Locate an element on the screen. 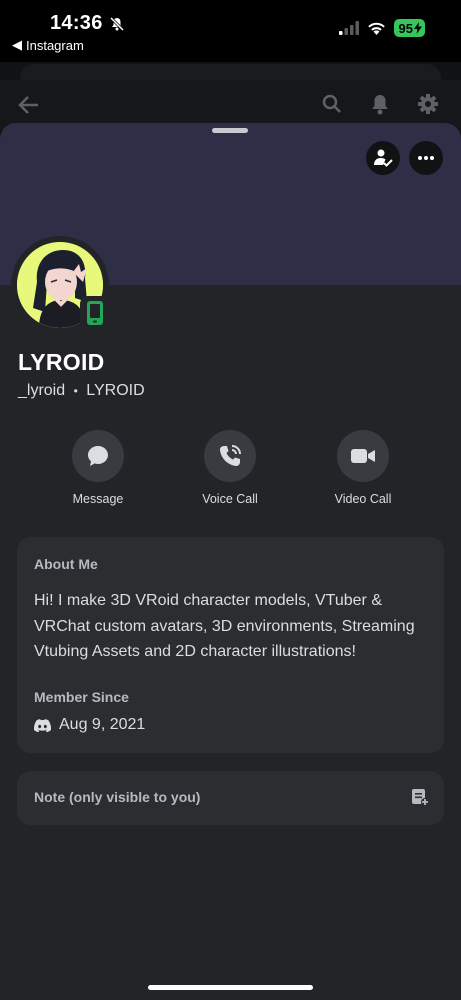 This screenshot has height=1000, width=461. more-dots-icon is located at coordinates (426, 158).